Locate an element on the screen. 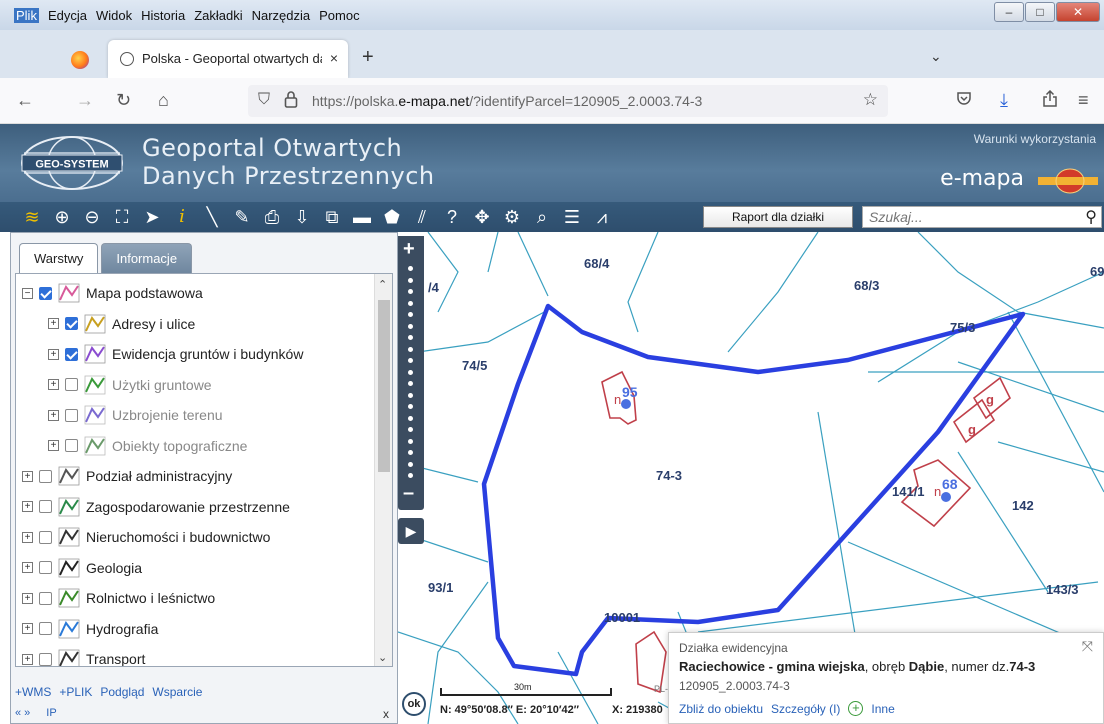  polygon-icon: ⬟ is located at coordinates (392, 217).